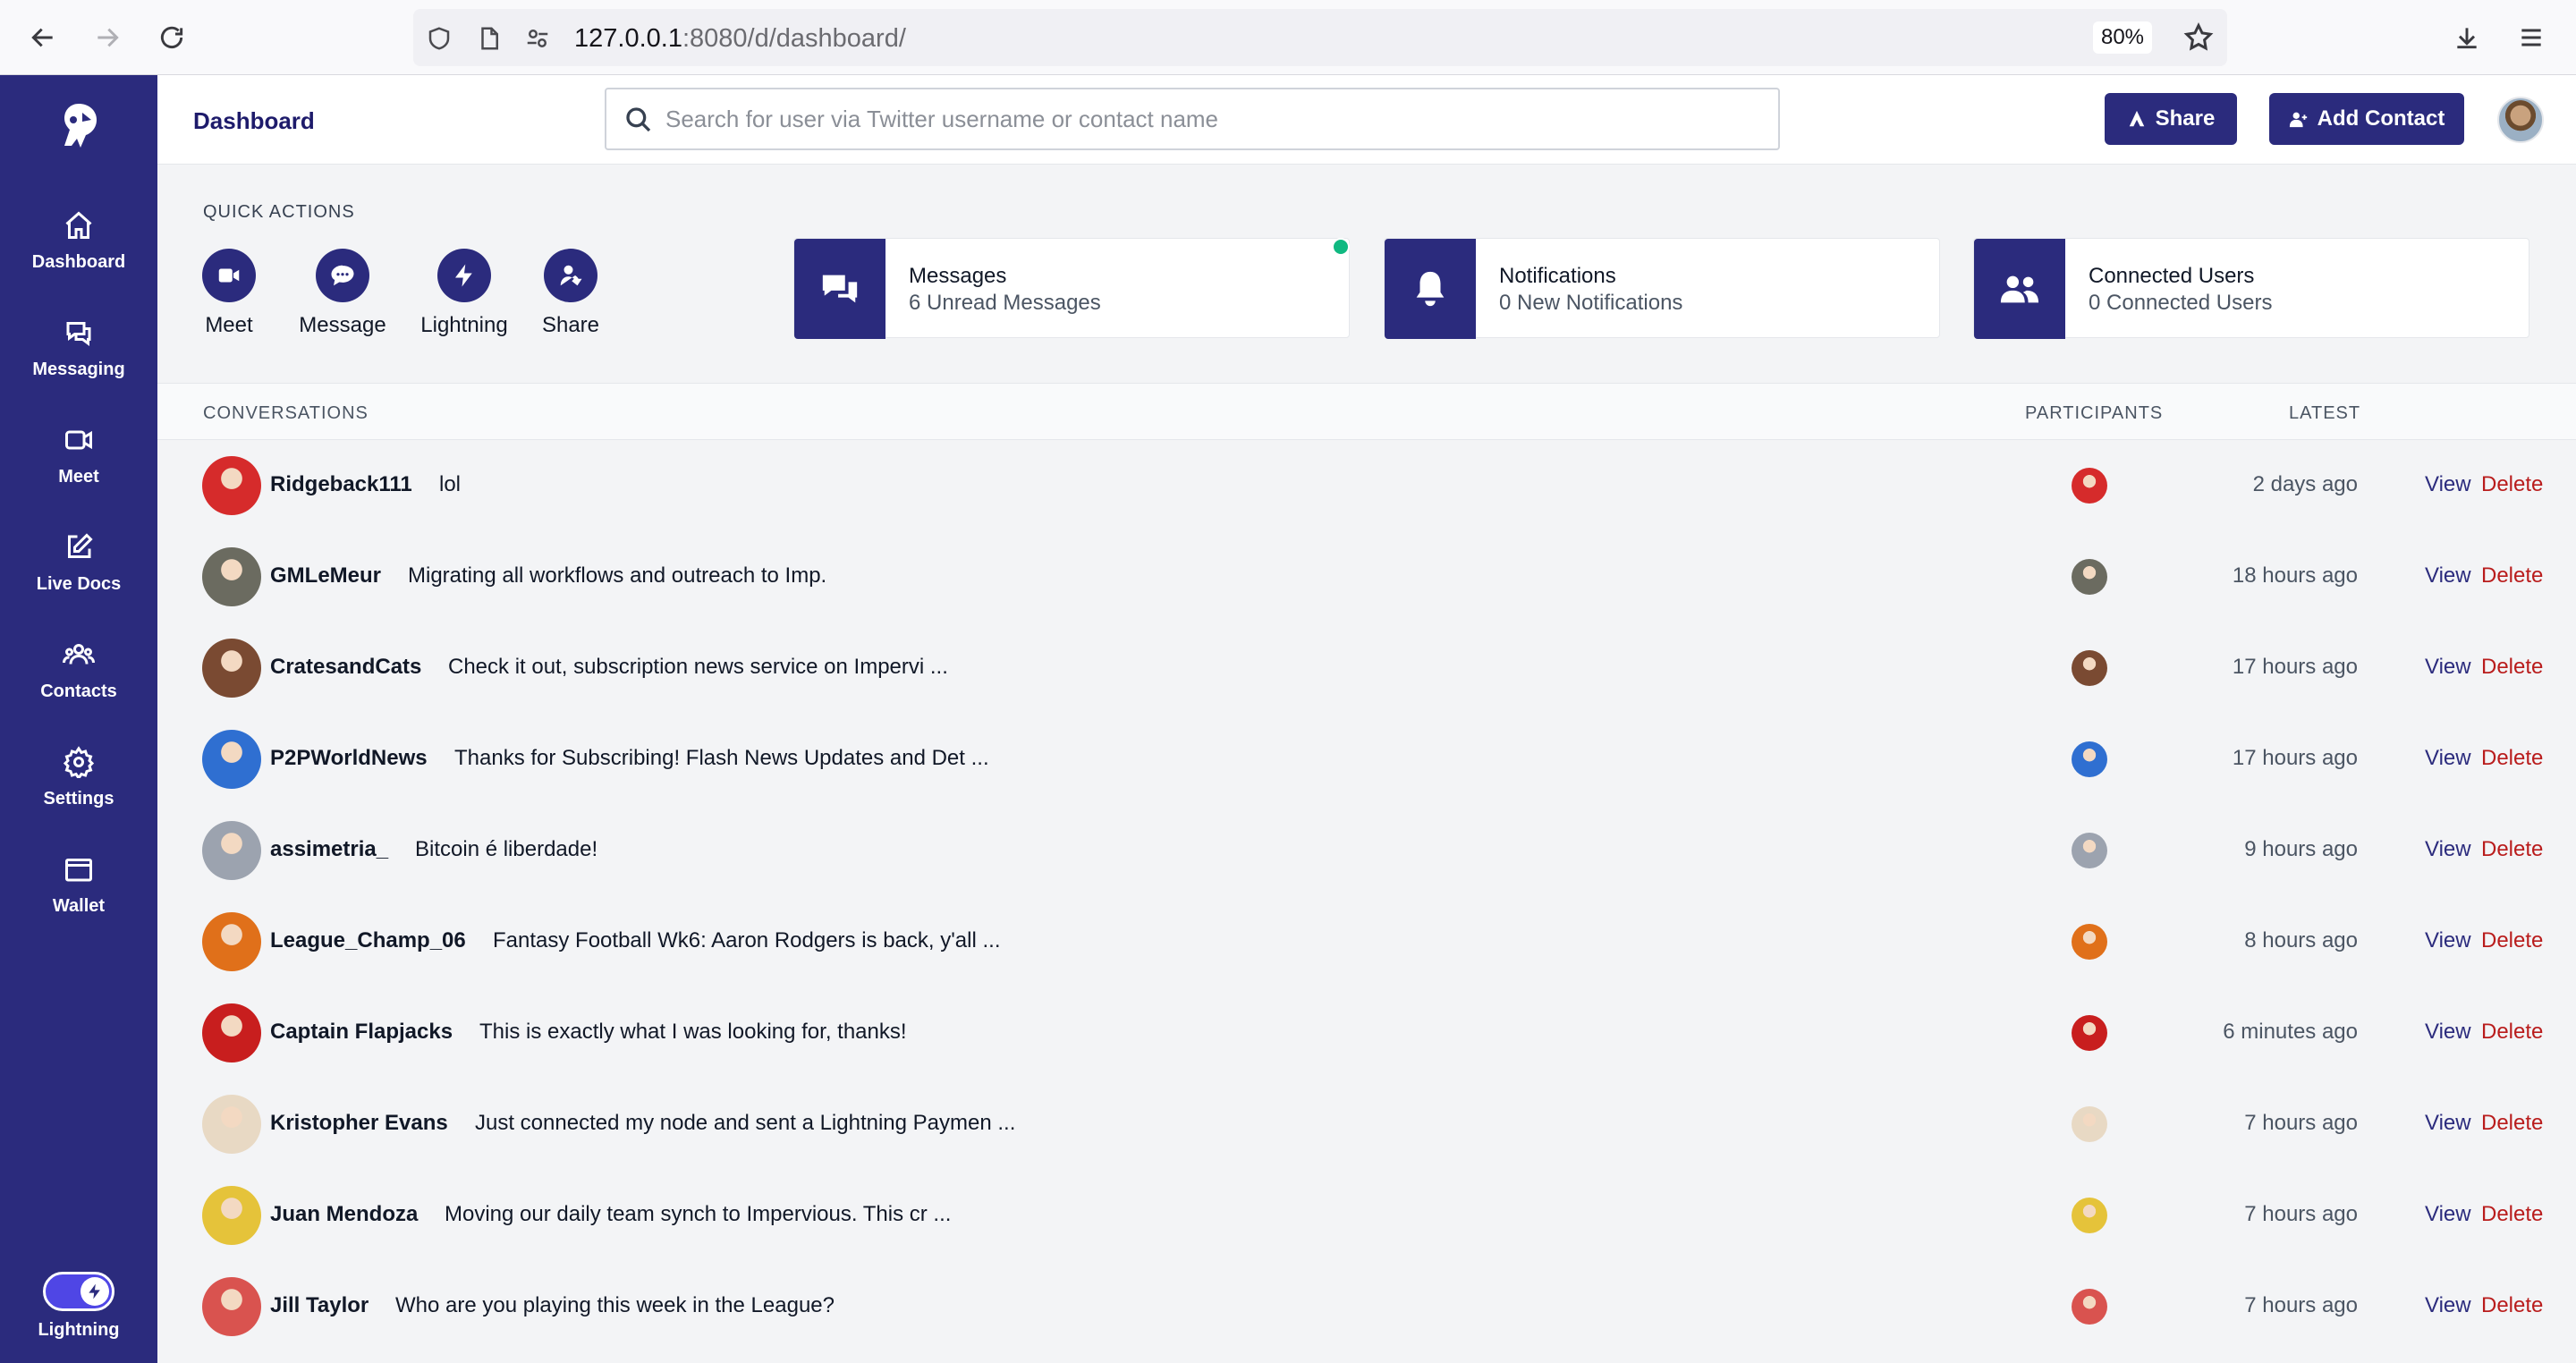  I want to click on quick-actions-title: QUICK ACTIONS, so click(279, 212).